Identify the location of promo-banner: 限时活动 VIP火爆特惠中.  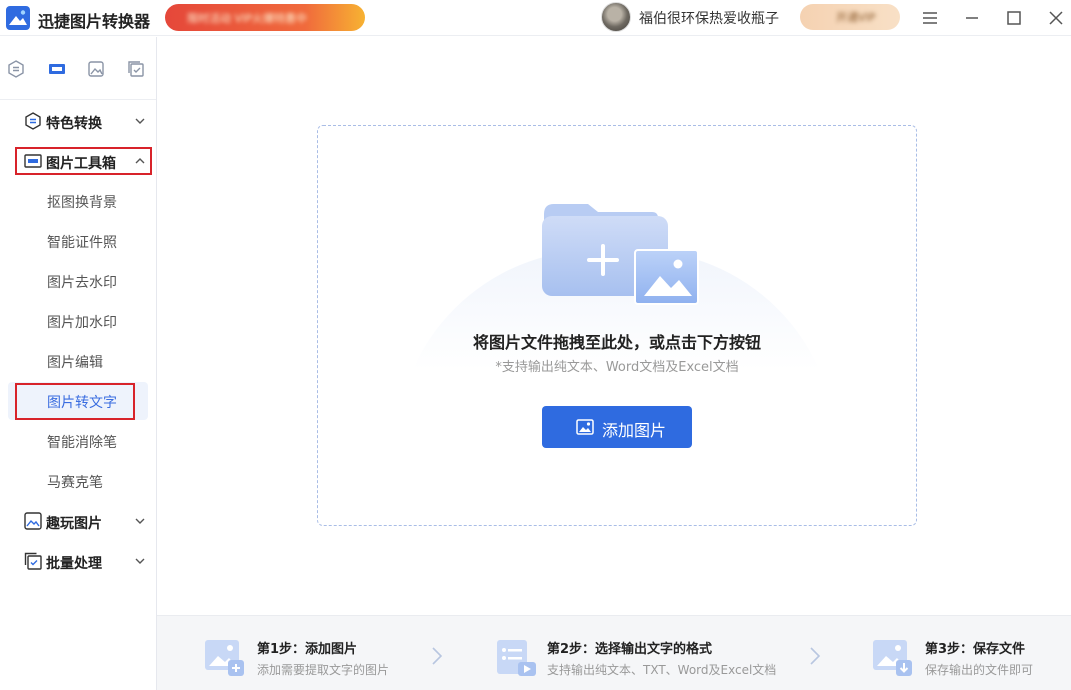
(265, 17).